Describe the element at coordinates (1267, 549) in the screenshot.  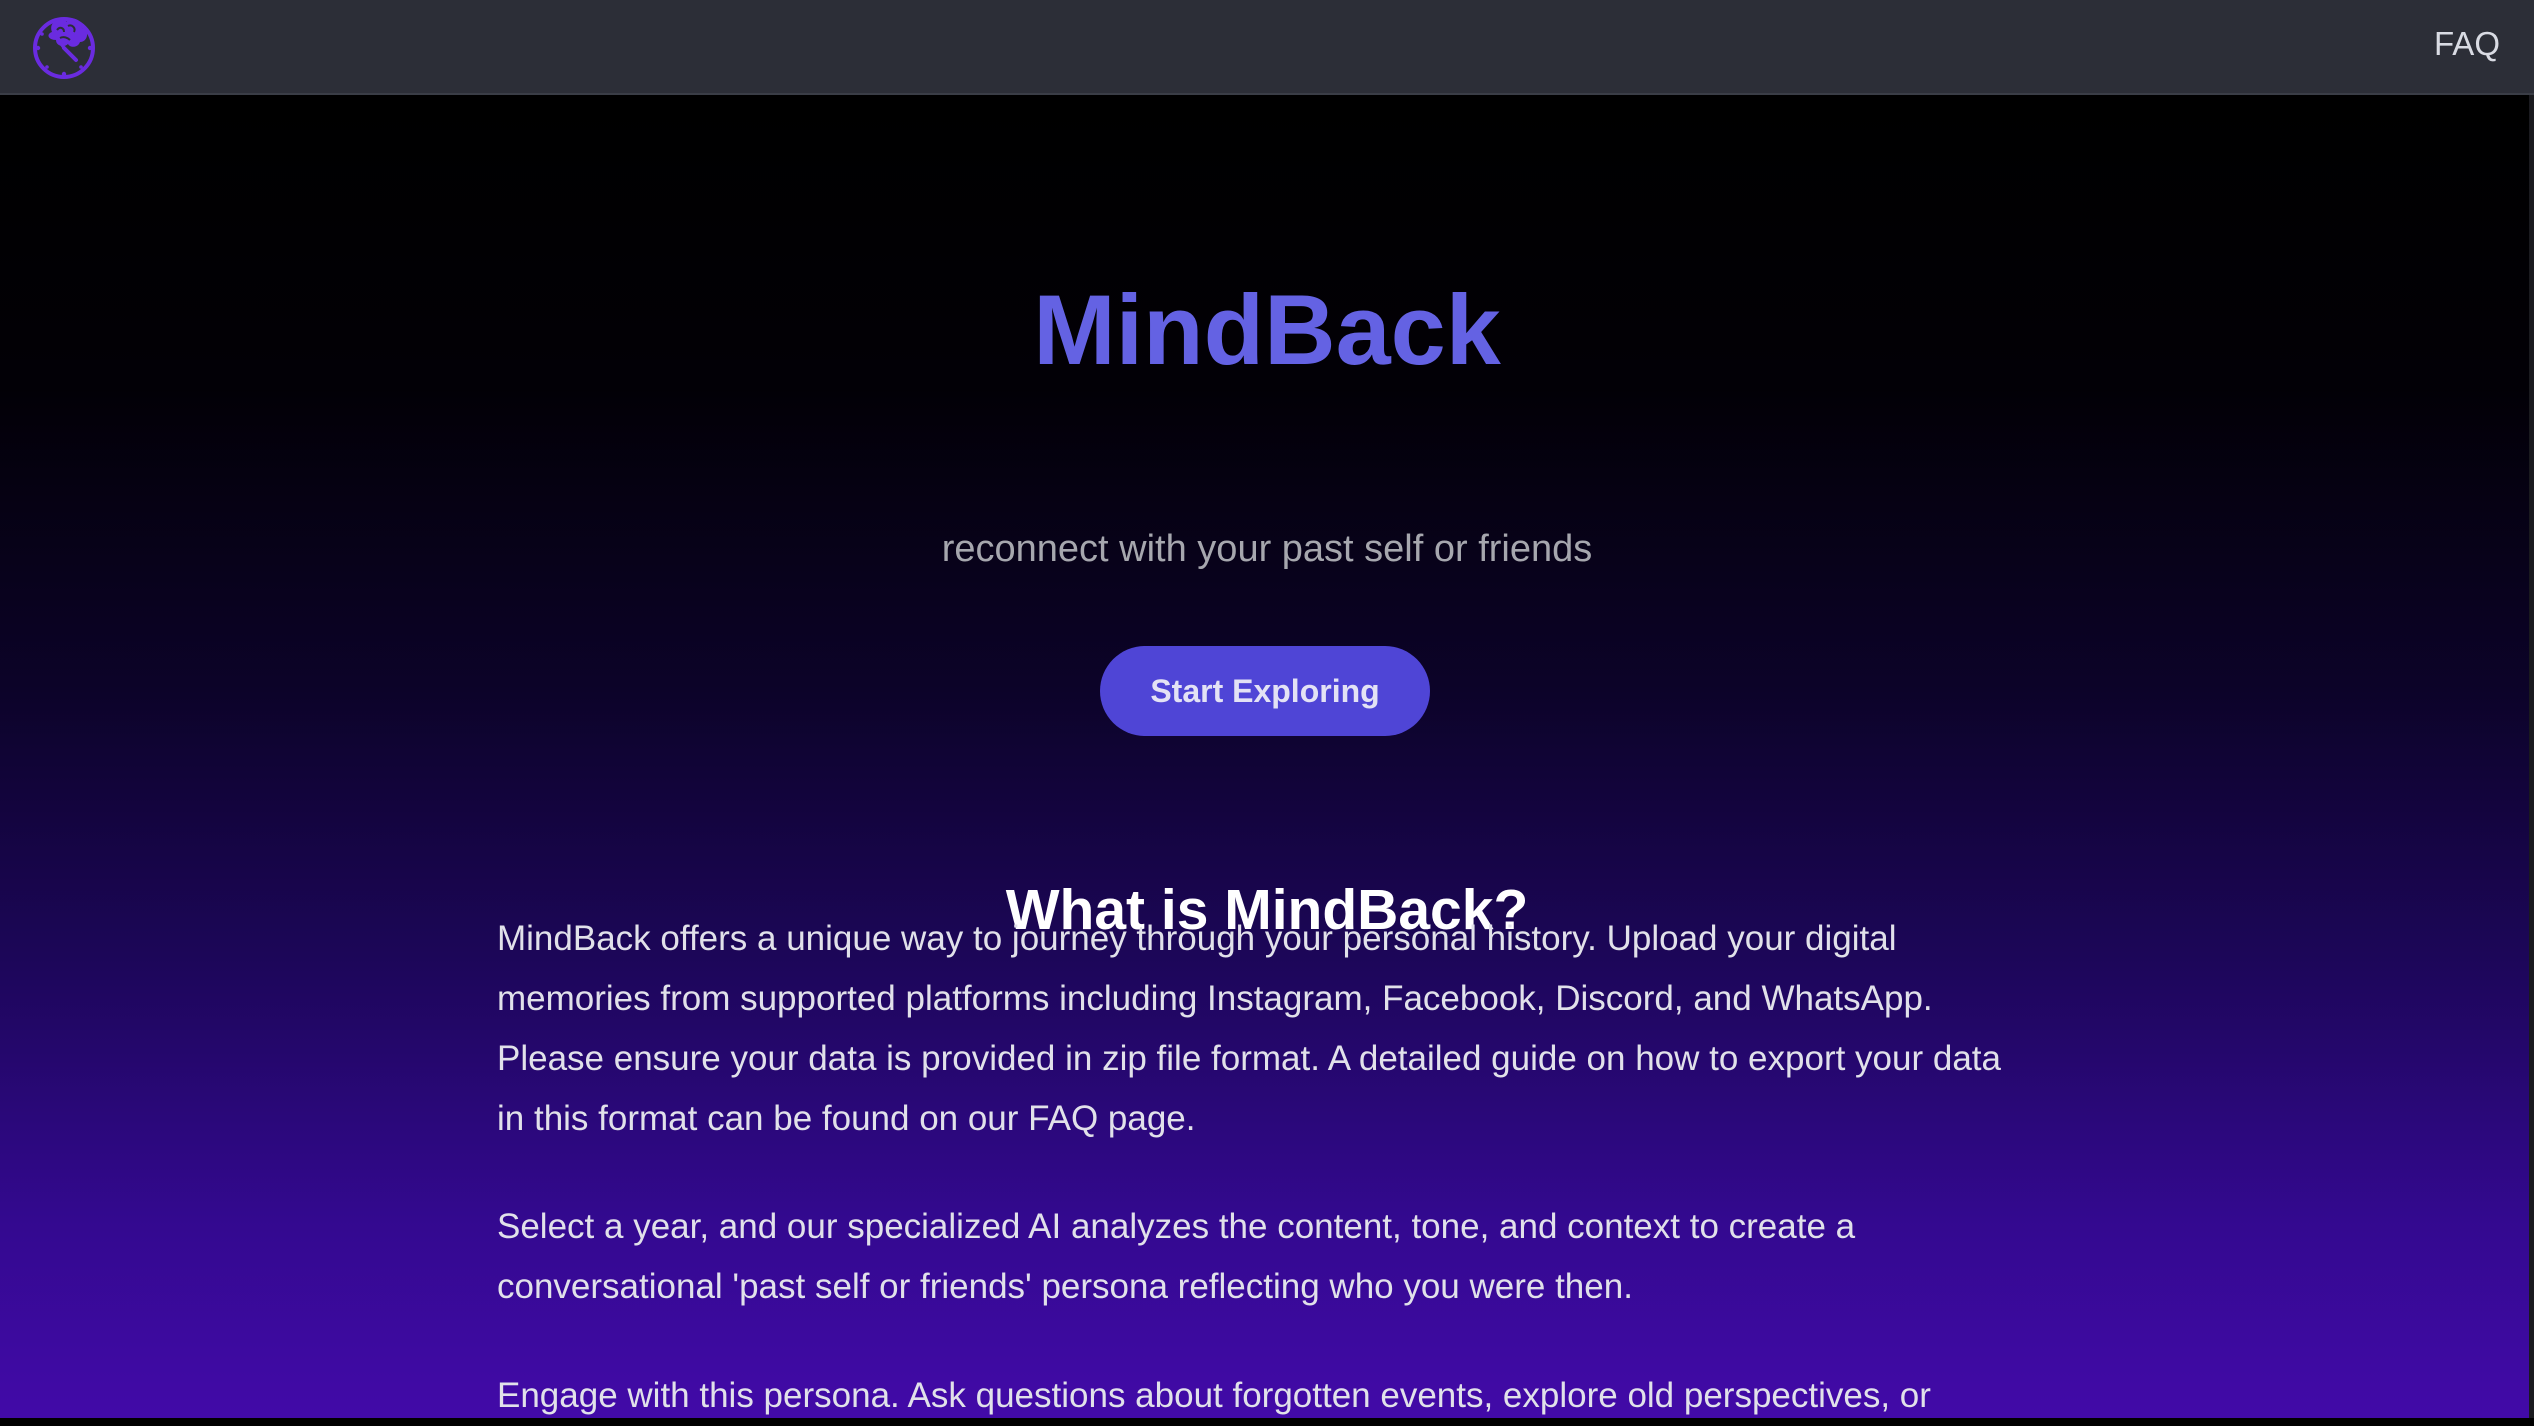
I see `hero-subtitle: reconnect with your past self or friends` at that location.